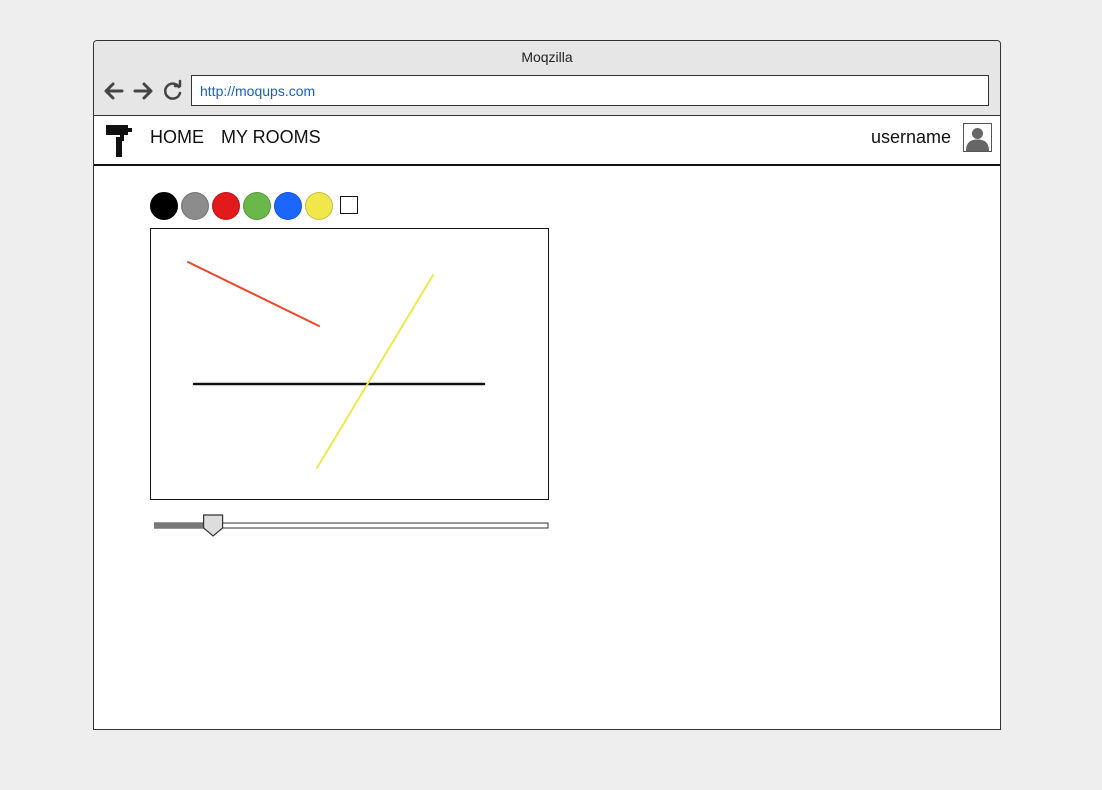  Describe the element at coordinates (590, 90) in the screenshot. I see `url-bar: http://moqups.com` at that location.